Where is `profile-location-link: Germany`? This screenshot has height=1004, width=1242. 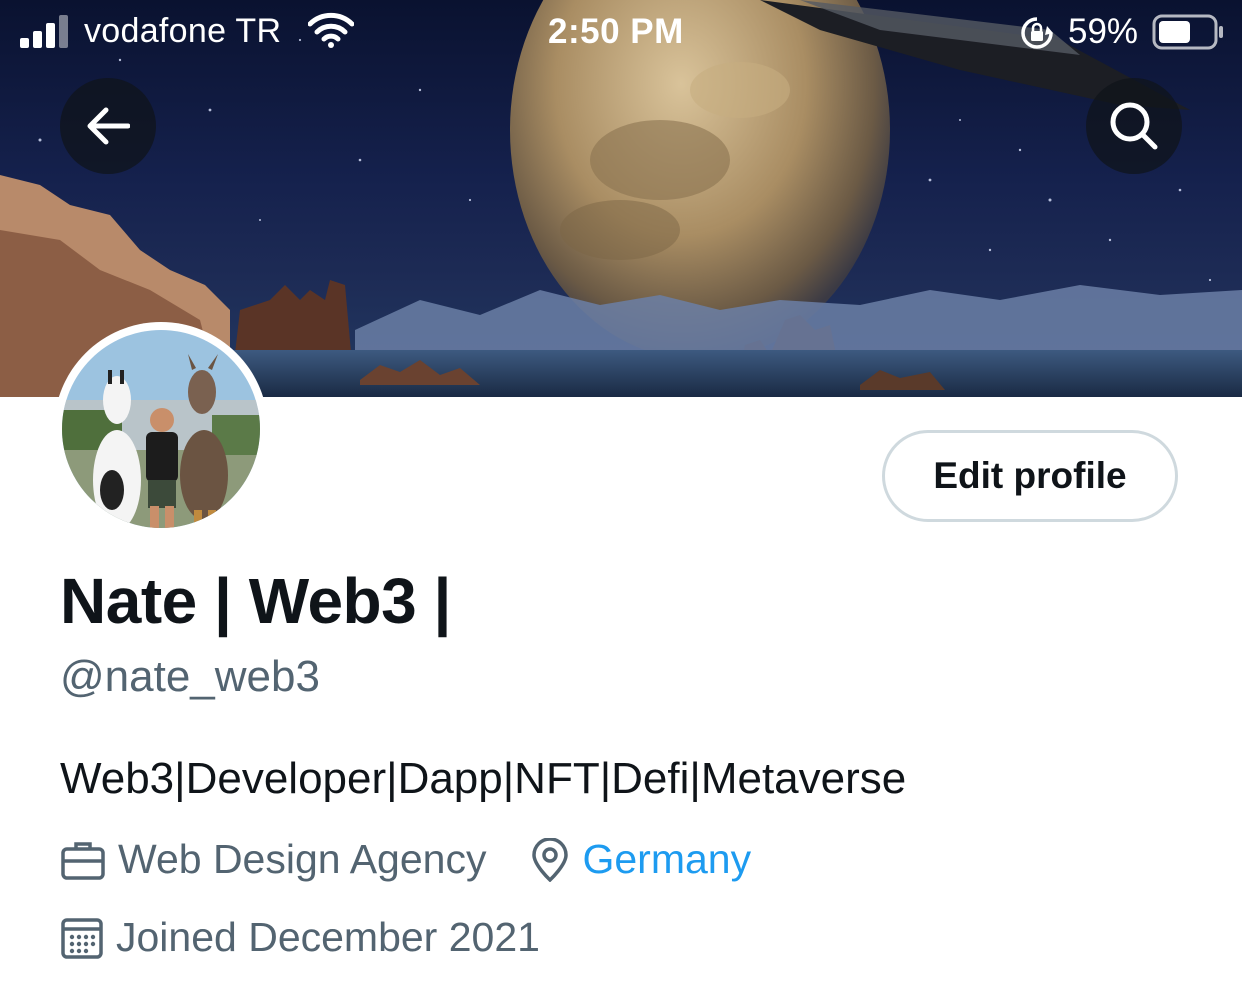 profile-location-link: Germany is located at coordinates (666, 859).